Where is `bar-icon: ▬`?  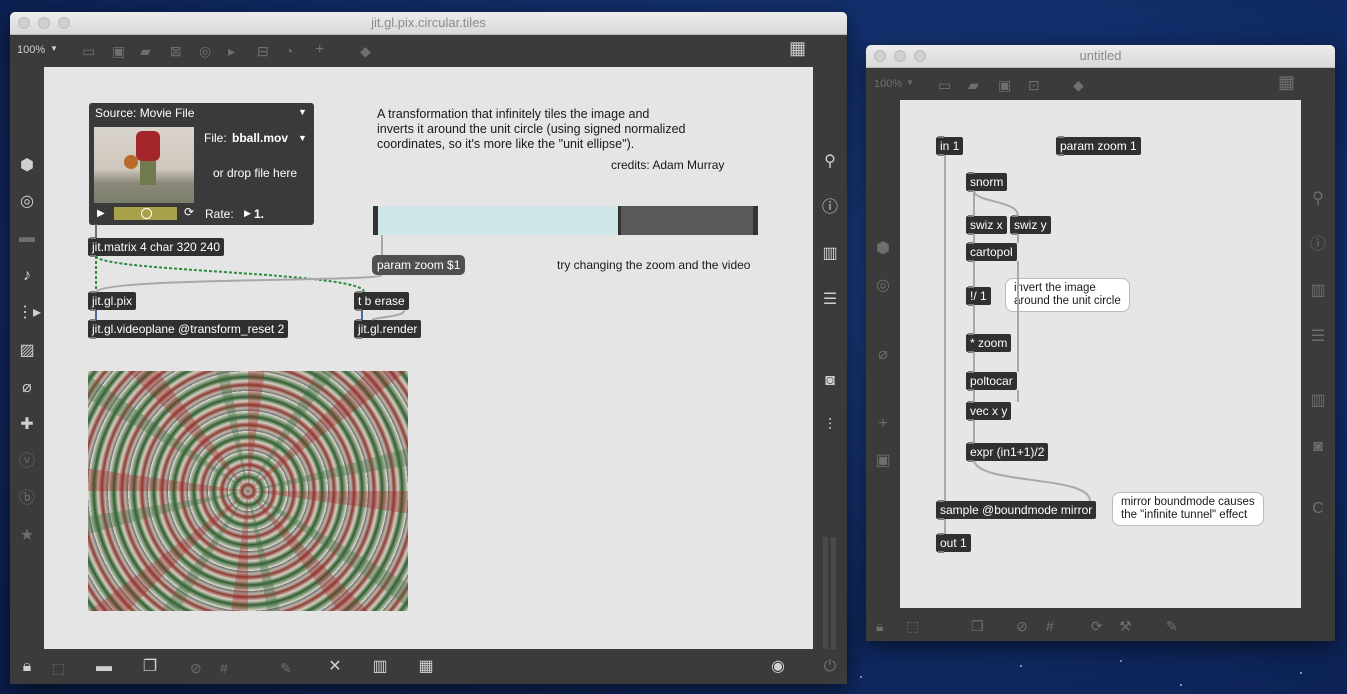
bar-icon: ▬ is located at coordinates (27, 238).